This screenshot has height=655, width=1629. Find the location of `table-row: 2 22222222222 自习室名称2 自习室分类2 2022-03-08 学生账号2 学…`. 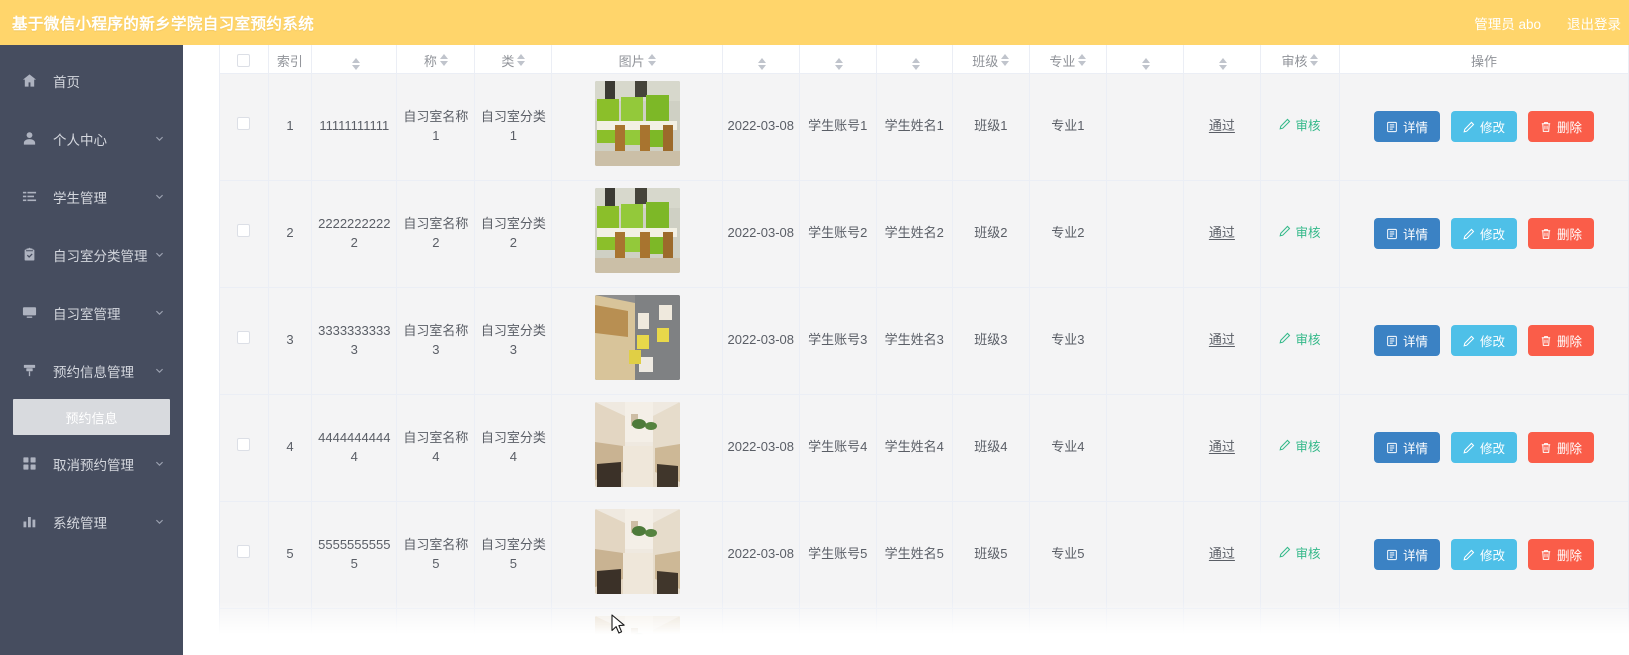

table-row: 2 22222222222 自习室名称2 自习室分类2 2022-03-08 学生账号2 学… is located at coordinates (924, 234).